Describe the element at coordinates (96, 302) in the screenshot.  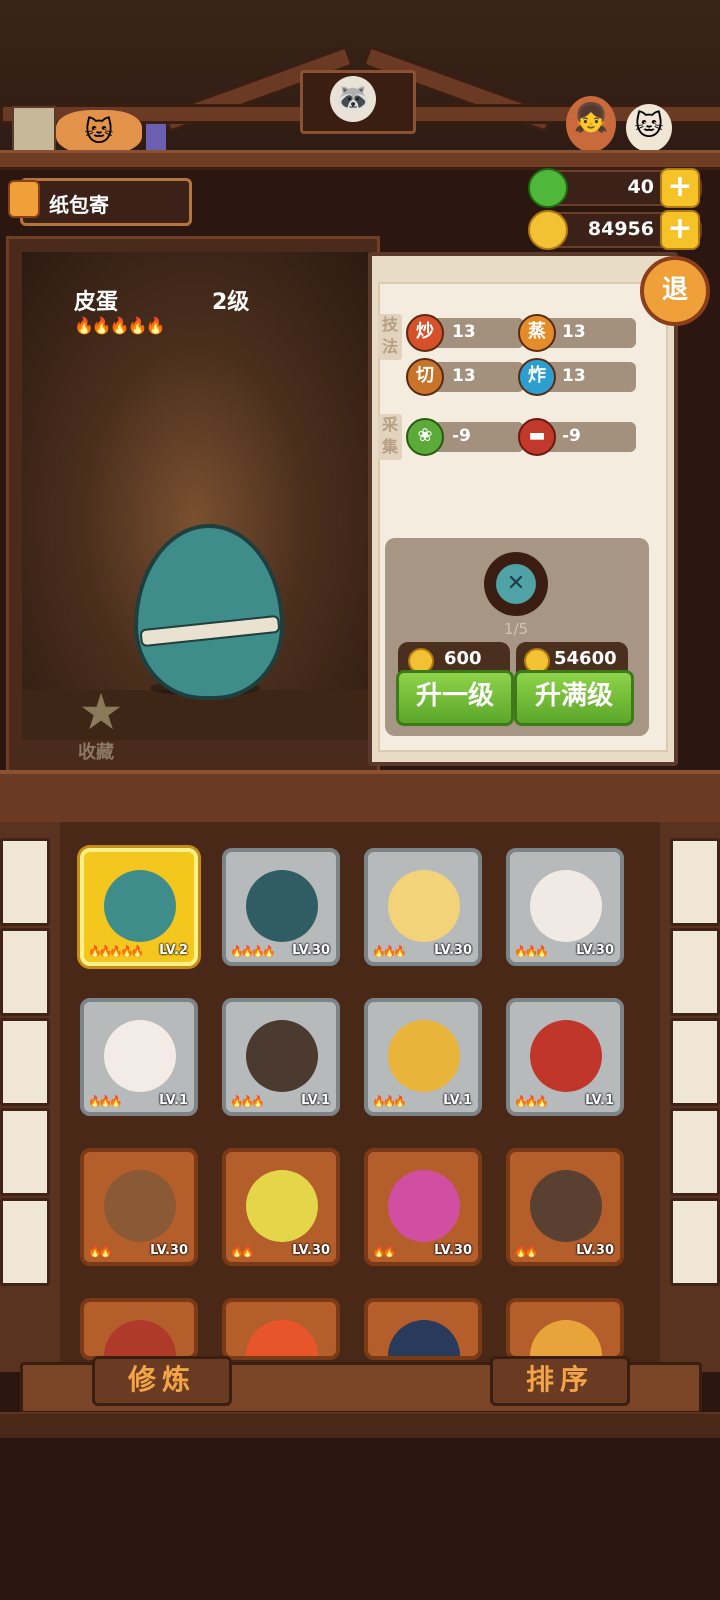
I see `character-name: 皮蛋` at that location.